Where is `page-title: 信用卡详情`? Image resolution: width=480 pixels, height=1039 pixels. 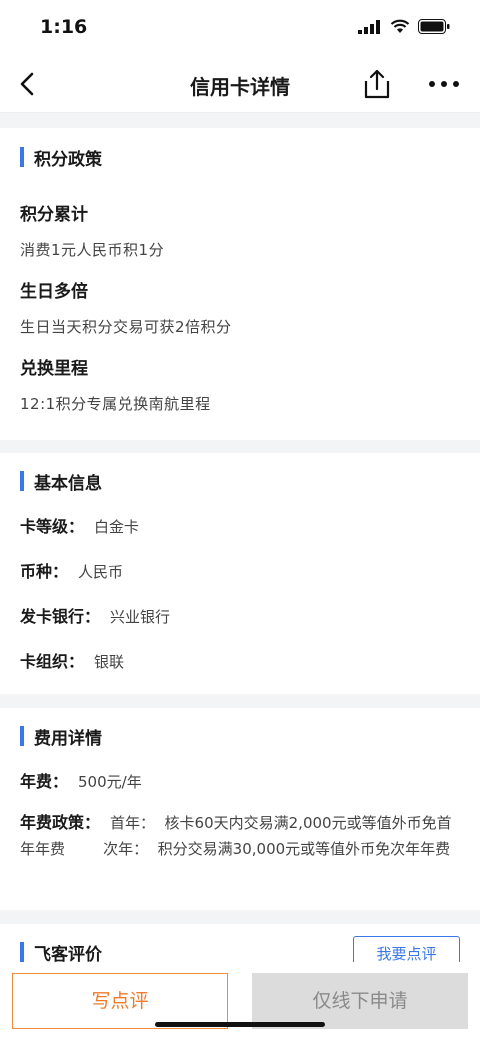 page-title: 信用卡详情 is located at coordinates (240, 87).